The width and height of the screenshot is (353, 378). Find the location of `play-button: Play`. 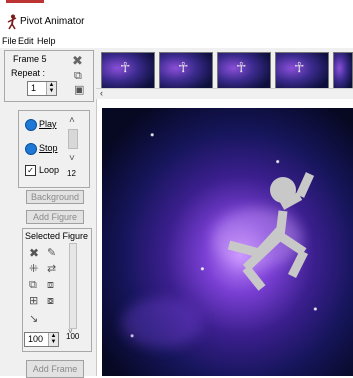

play-button: Play is located at coordinates (48, 124).